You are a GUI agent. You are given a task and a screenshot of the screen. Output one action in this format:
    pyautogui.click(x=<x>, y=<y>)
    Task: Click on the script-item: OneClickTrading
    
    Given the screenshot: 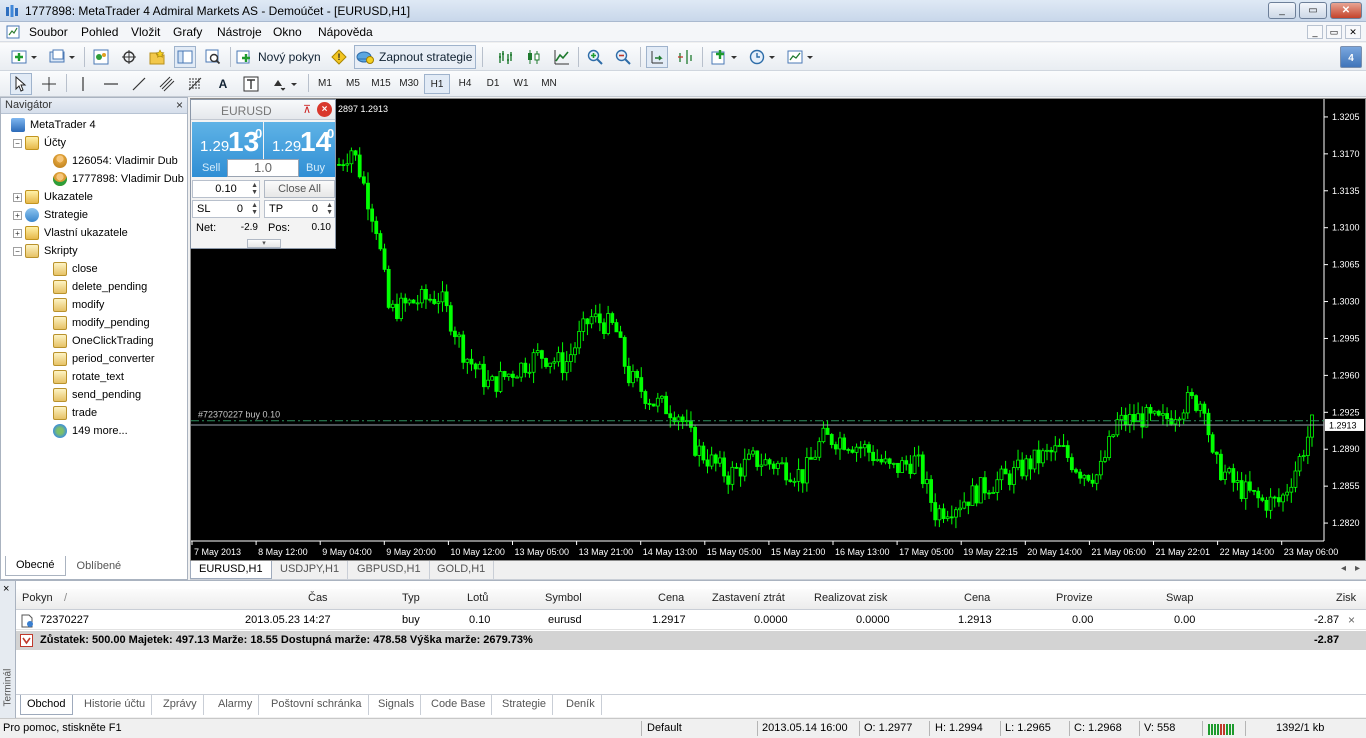 What is the action you would take?
    pyautogui.click(x=103, y=341)
    